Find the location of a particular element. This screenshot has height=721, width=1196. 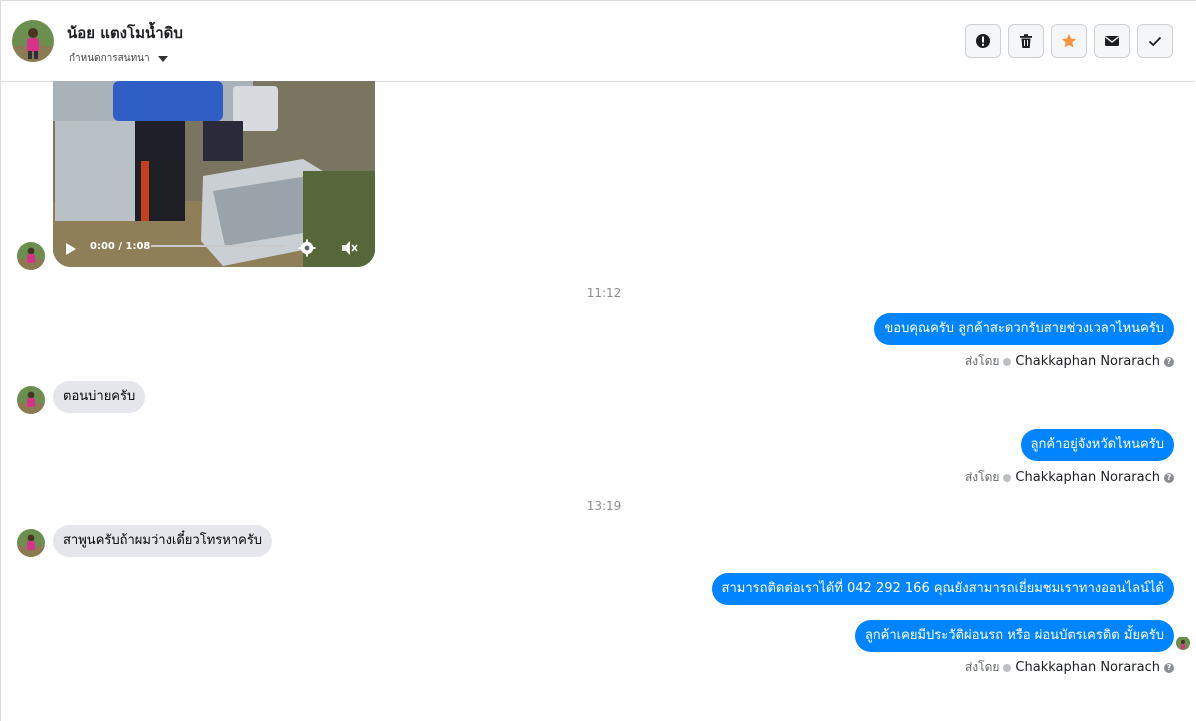

mute-icon is located at coordinates (350, 248).